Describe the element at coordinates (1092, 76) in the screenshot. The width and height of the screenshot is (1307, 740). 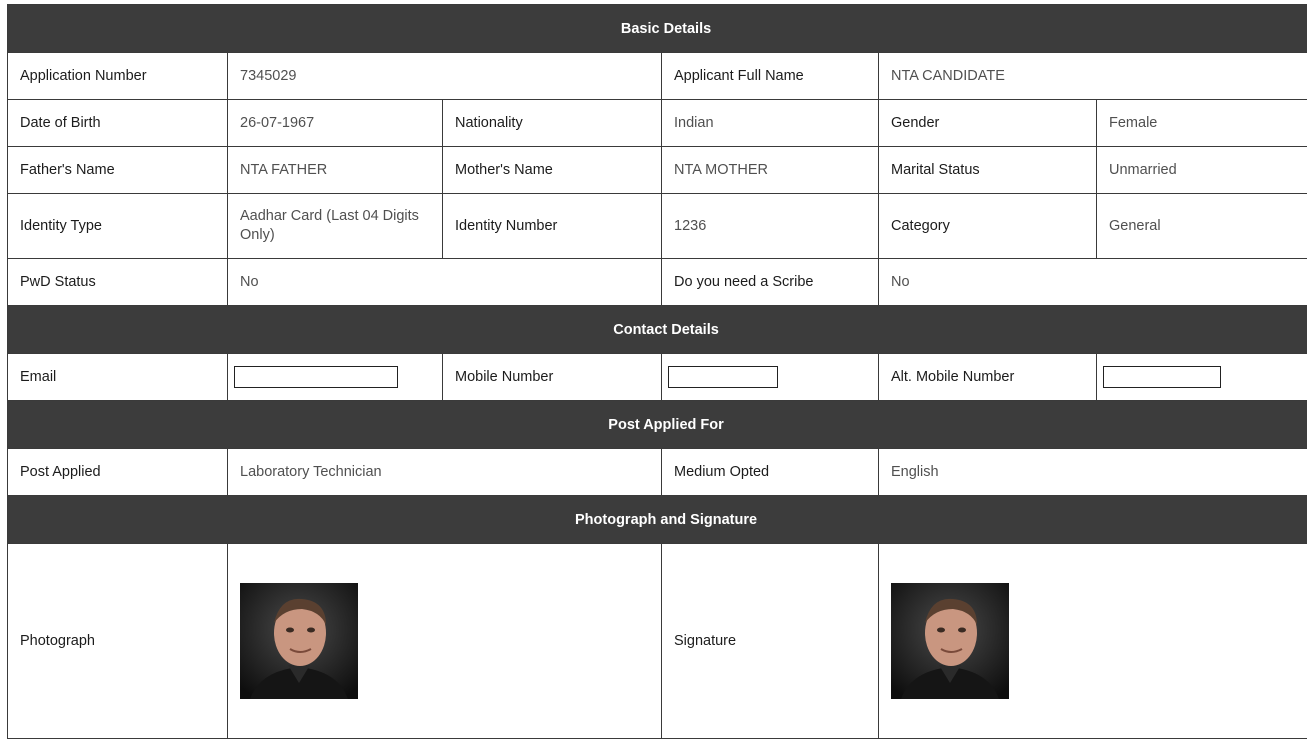
I see `full-name-value: NTA CANDIDATE` at that location.